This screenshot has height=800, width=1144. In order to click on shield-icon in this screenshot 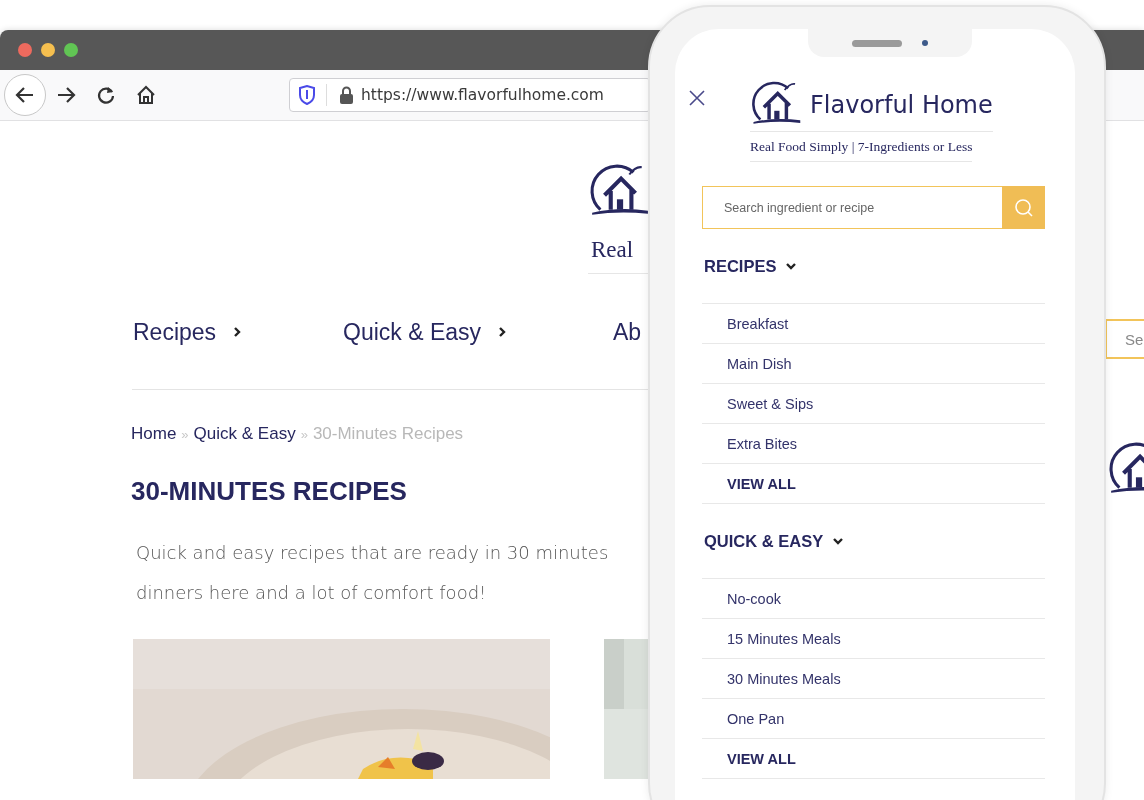, I will do `click(307, 95)`.